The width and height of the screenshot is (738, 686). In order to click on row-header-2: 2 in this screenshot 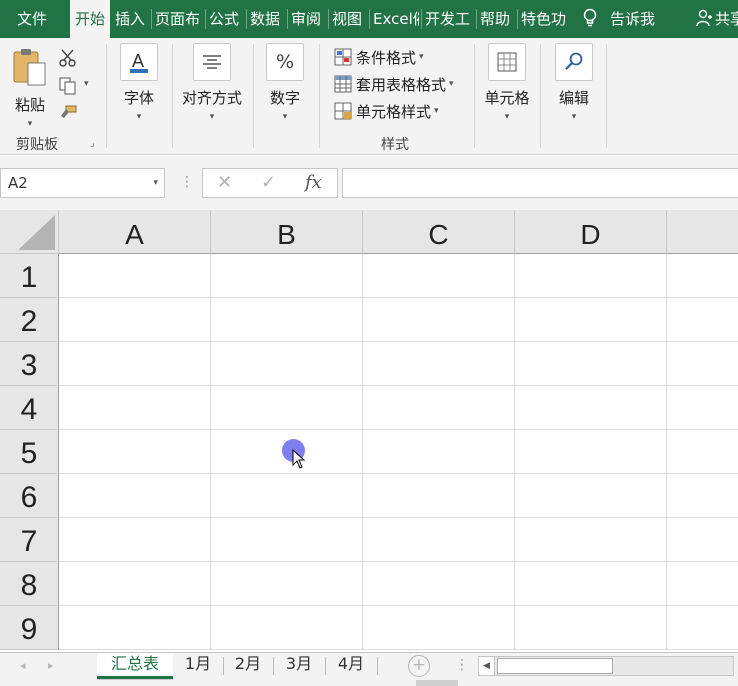, I will do `click(29, 320)`.